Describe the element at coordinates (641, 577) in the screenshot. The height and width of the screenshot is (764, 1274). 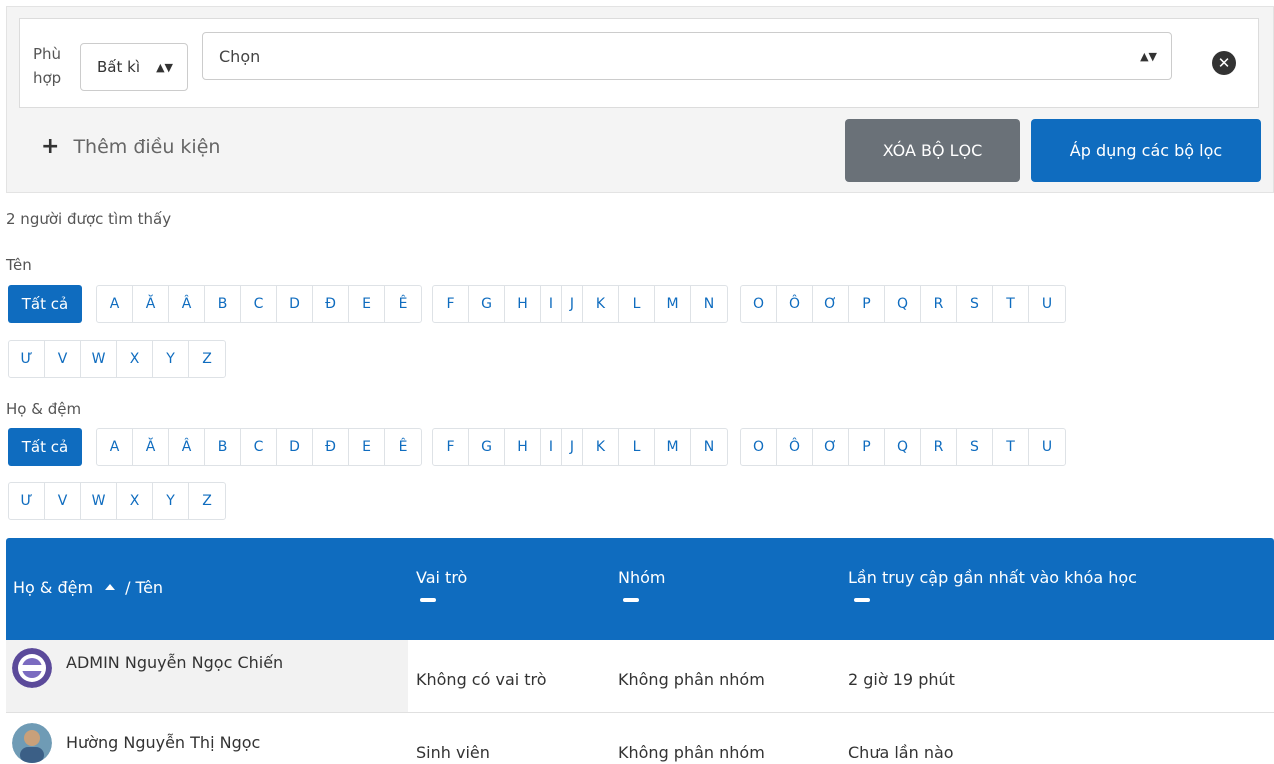
I see `header-group: Nhóm` at that location.